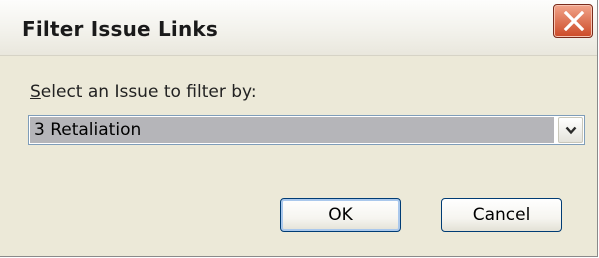 This screenshot has width=599, height=258. I want to click on ok-button: OK, so click(340, 215).